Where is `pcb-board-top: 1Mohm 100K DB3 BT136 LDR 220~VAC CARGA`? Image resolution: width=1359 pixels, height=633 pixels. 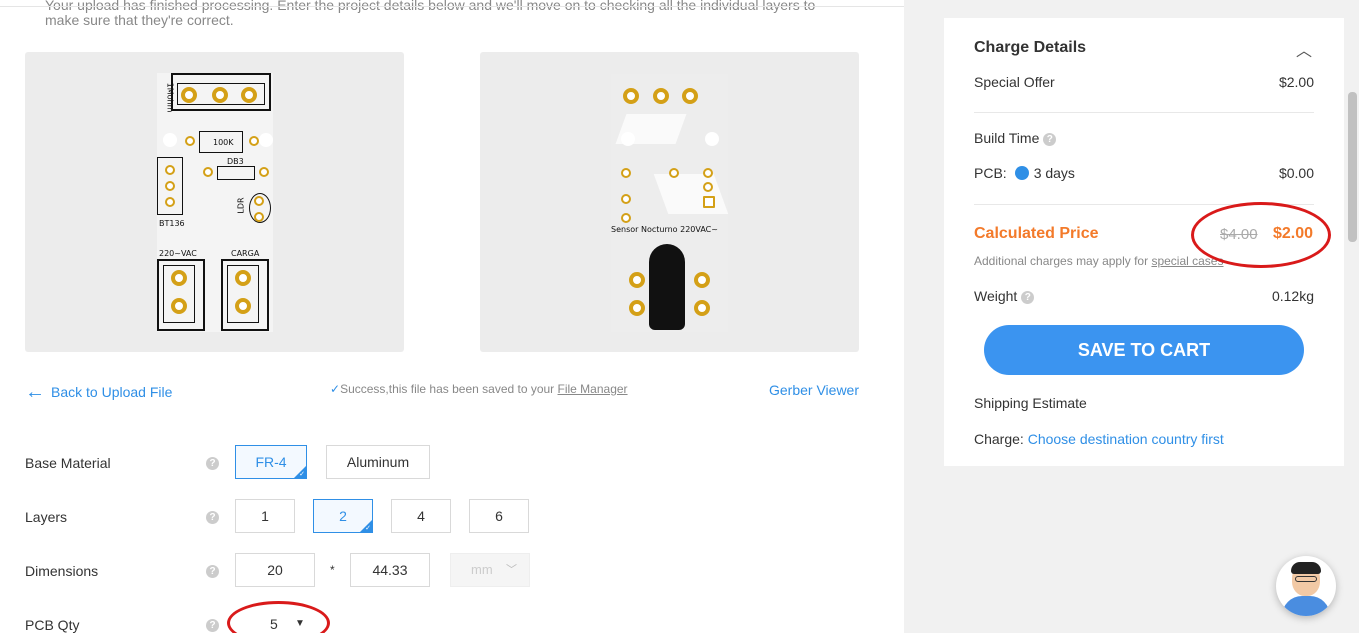
pcb-board-top: 1Mohm 100K DB3 BT136 LDR 220~VAC CARGA is located at coordinates (215, 202).